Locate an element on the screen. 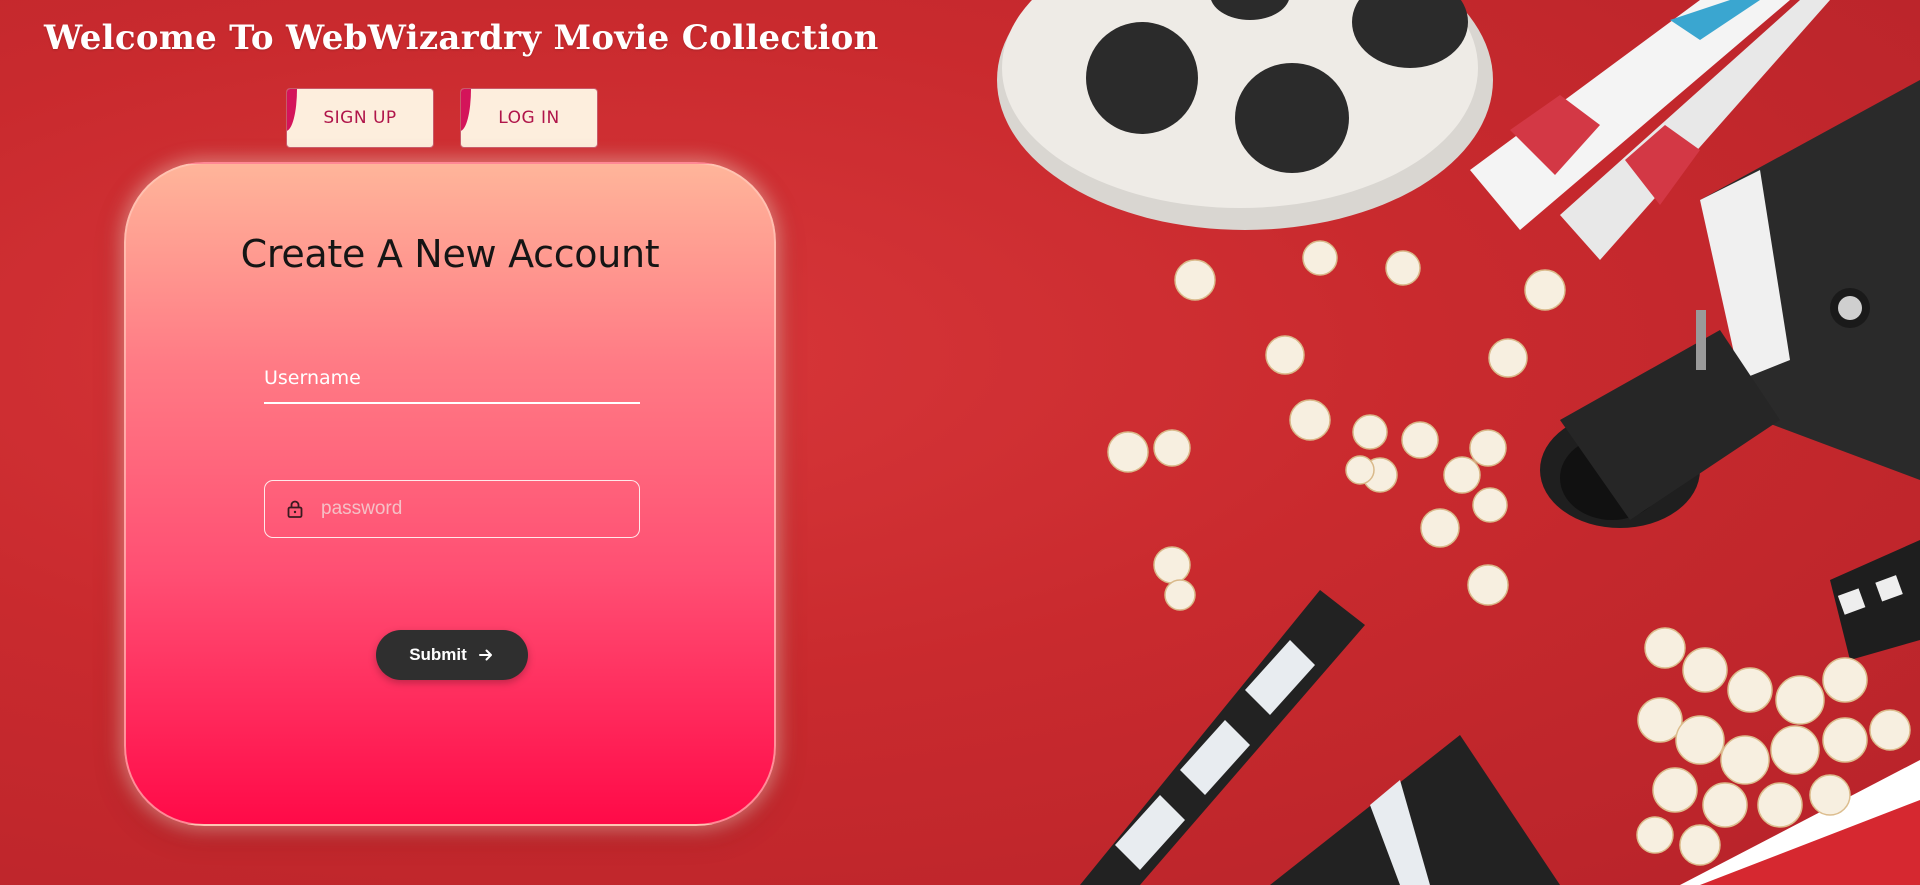  popcorn-icon is located at coordinates (1336, 425).